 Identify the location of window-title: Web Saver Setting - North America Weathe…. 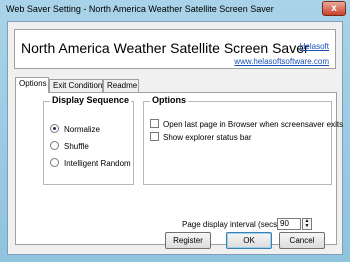
(140, 9).